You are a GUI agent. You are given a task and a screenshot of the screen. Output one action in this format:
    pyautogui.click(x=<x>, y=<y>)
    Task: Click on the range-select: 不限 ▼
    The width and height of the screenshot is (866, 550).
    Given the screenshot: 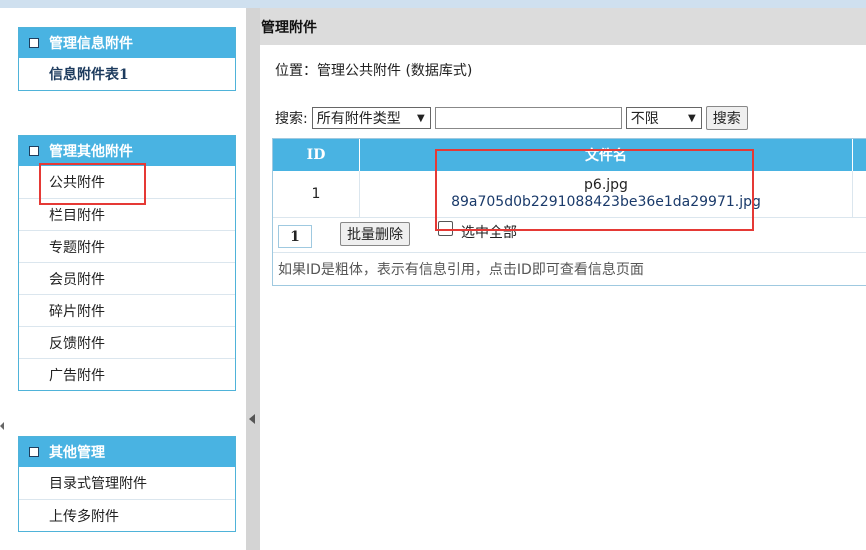 What is the action you would take?
    pyautogui.click(x=663, y=118)
    